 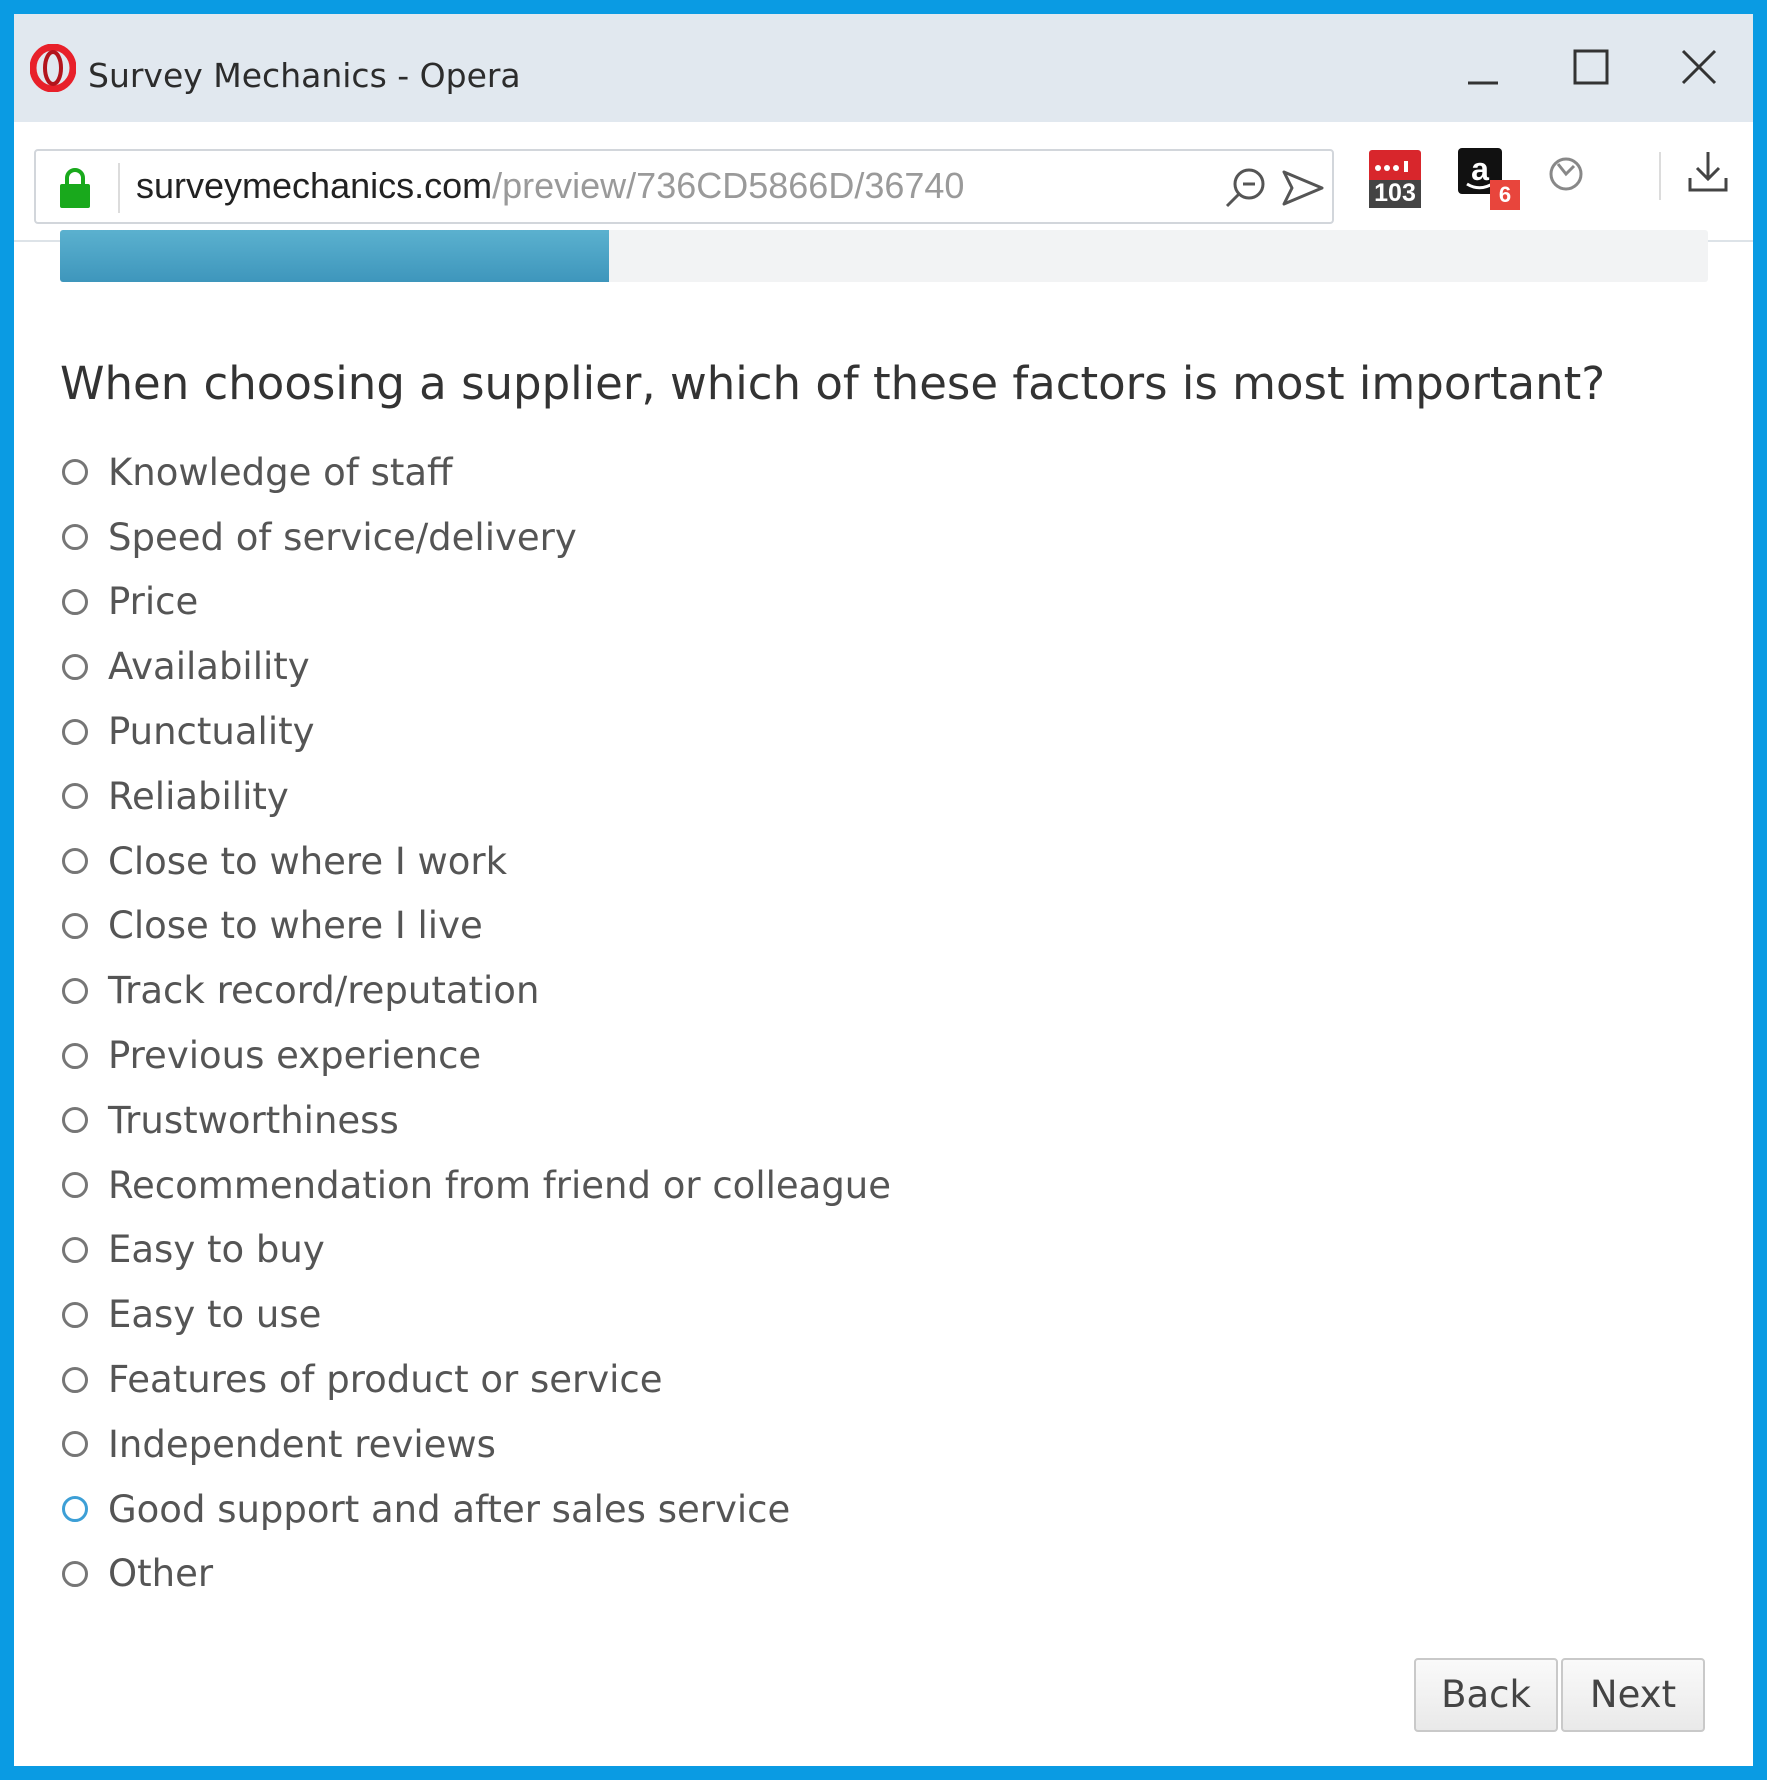 I want to click on opera-logo-icon, so click(x=53, y=68).